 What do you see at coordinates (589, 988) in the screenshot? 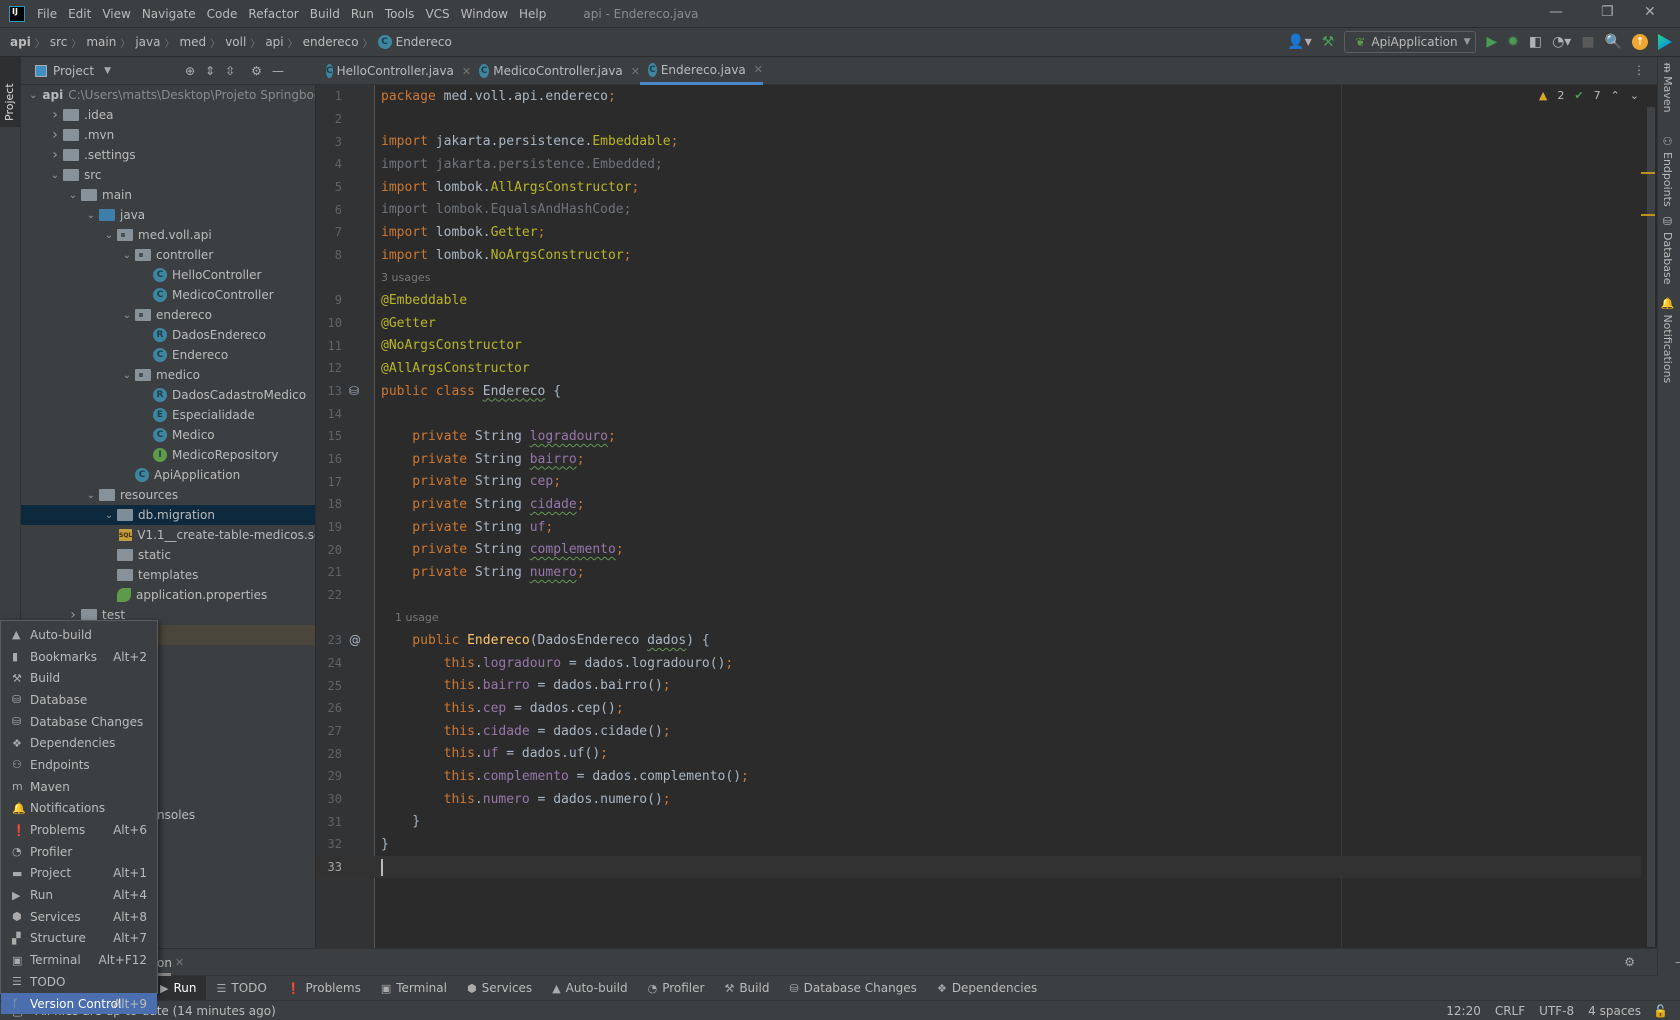
I see `bottom-tab-auto-build: ▲ Auto-build` at bounding box center [589, 988].